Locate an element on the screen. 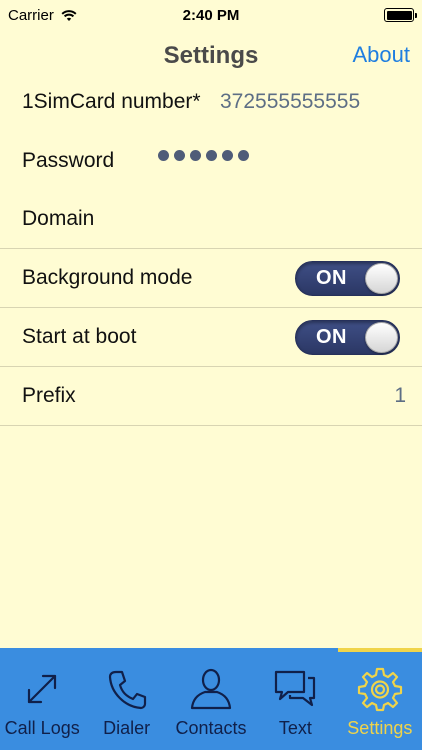 The height and width of the screenshot is (750, 422). prefix-value: 1 is located at coordinates (400, 396).